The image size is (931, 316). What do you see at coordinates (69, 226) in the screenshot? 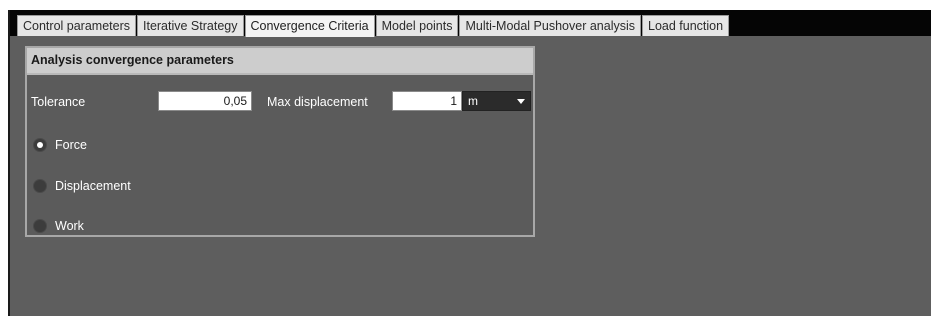
I see `radio-label-work: Work` at bounding box center [69, 226].